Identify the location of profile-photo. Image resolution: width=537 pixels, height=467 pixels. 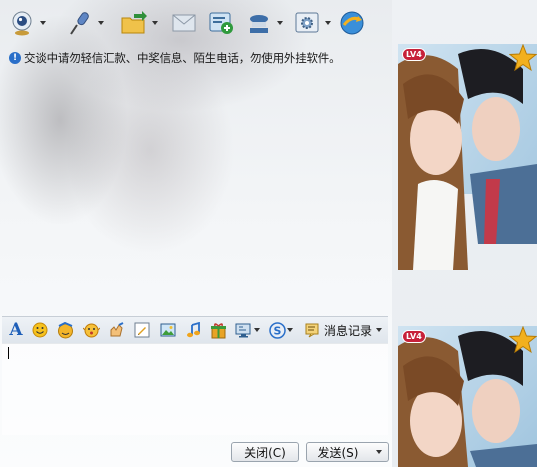
(467, 157).